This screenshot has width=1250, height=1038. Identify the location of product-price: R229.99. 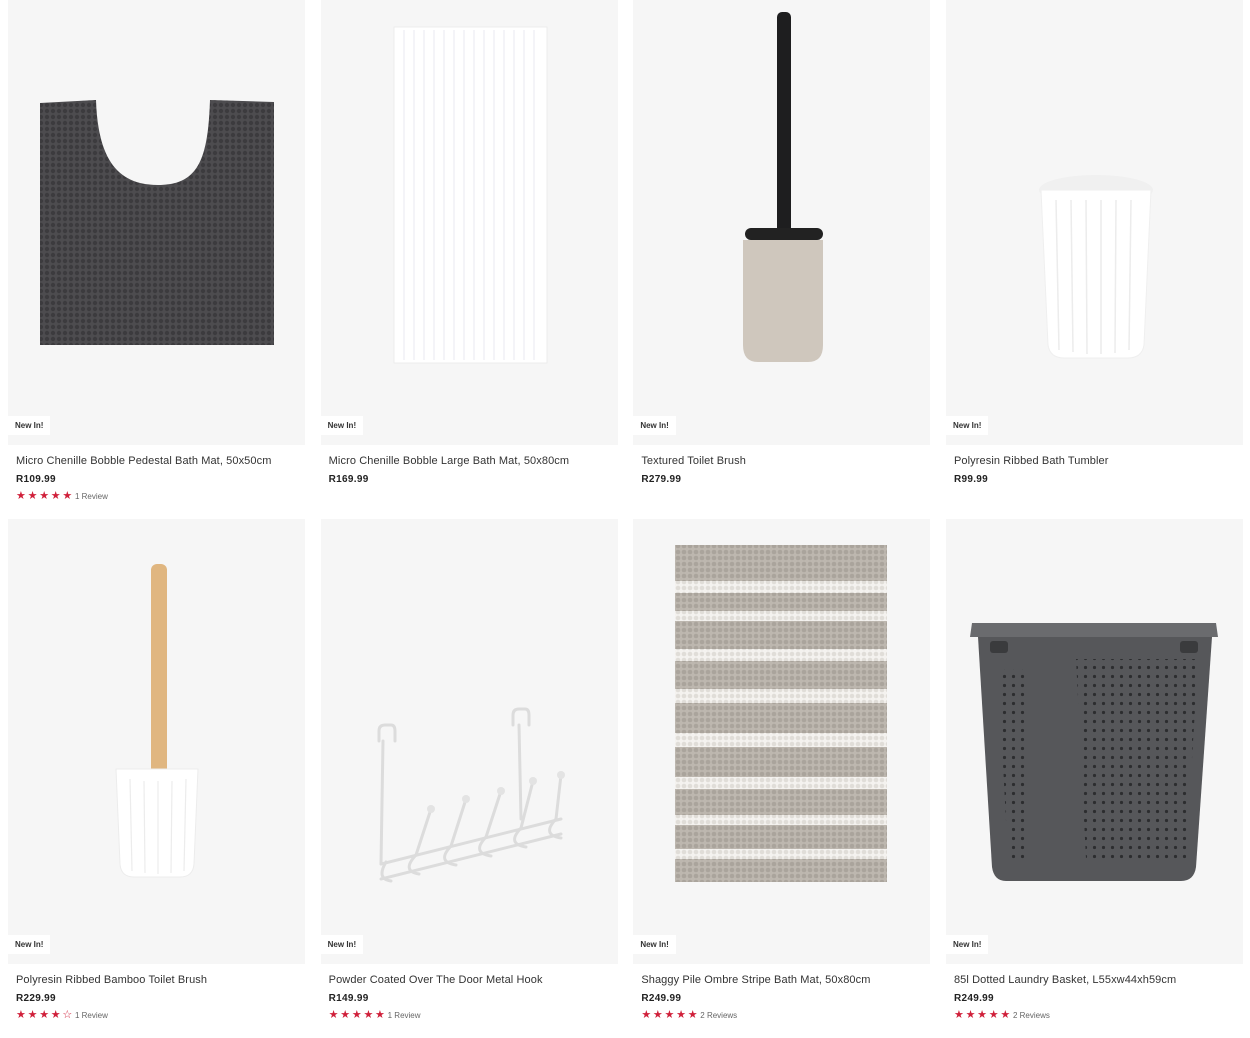
(36, 998).